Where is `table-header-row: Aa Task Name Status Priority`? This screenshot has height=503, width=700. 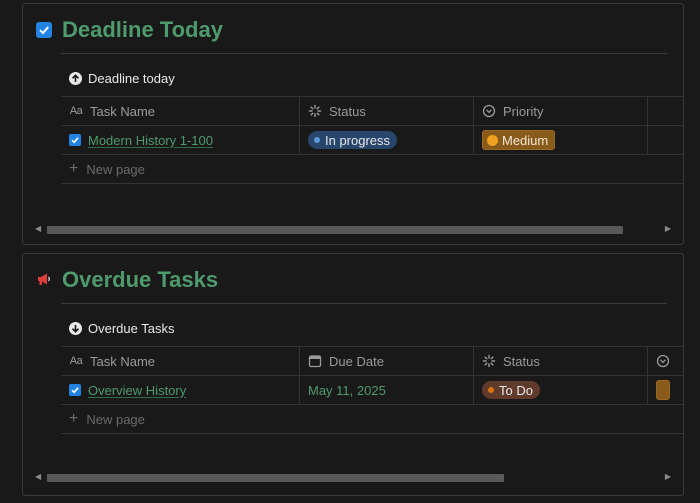 table-header-row: Aa Task Name Status Priority is located at coordinates (372, 111).